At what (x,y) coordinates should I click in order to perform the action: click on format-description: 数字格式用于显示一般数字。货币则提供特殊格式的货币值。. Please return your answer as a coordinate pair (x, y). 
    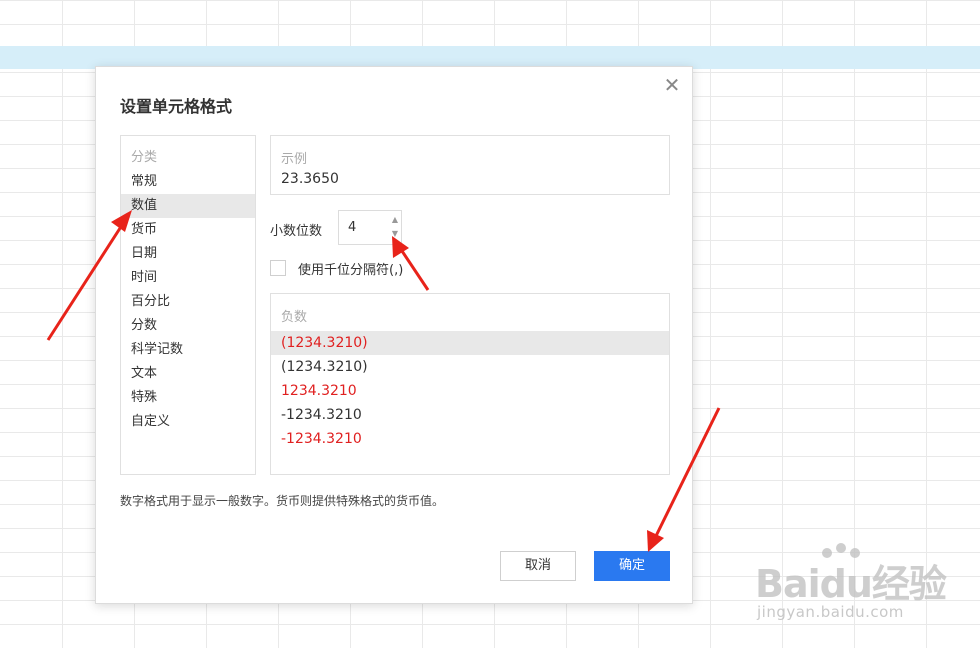
    Looking at the image, I should click on (282, 501).